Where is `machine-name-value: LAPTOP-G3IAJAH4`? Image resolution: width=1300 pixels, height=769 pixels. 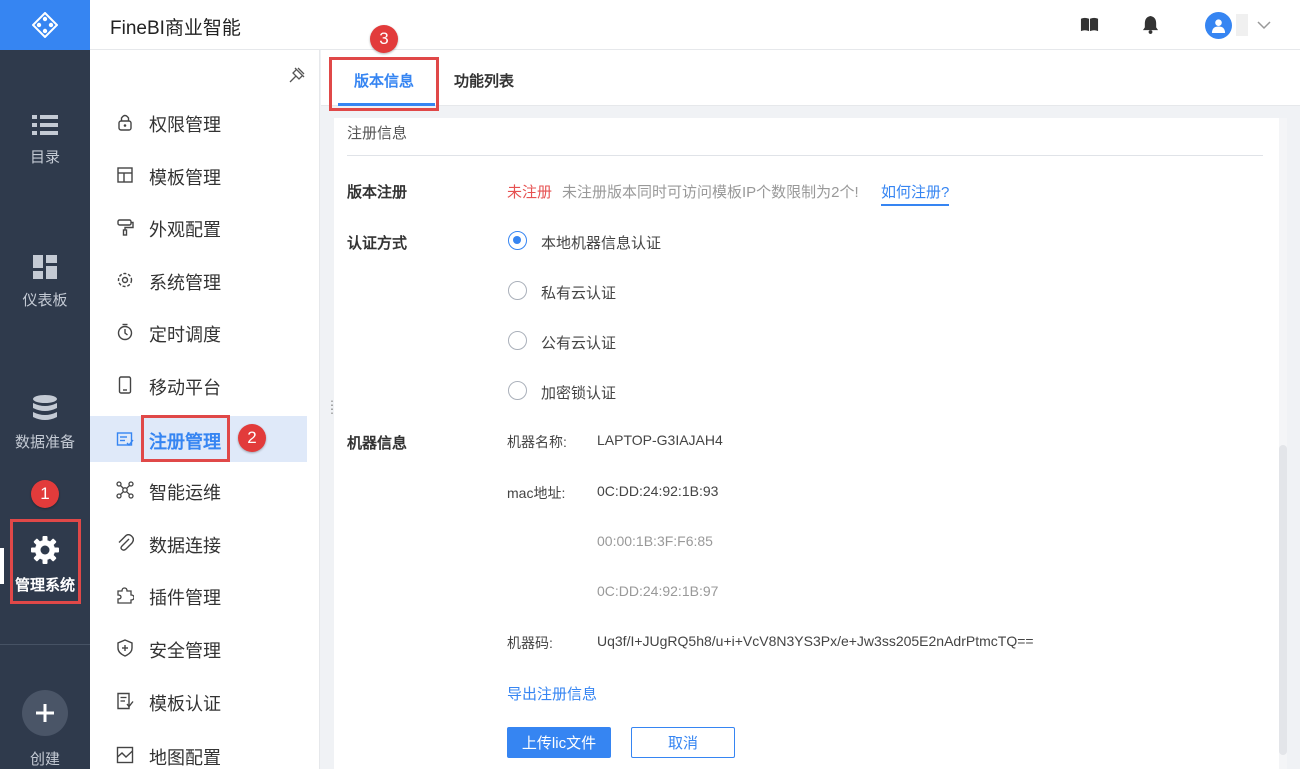 machine-name-value: LAPTOP-G3IAJAH4 is located at coordinates (660, 440).